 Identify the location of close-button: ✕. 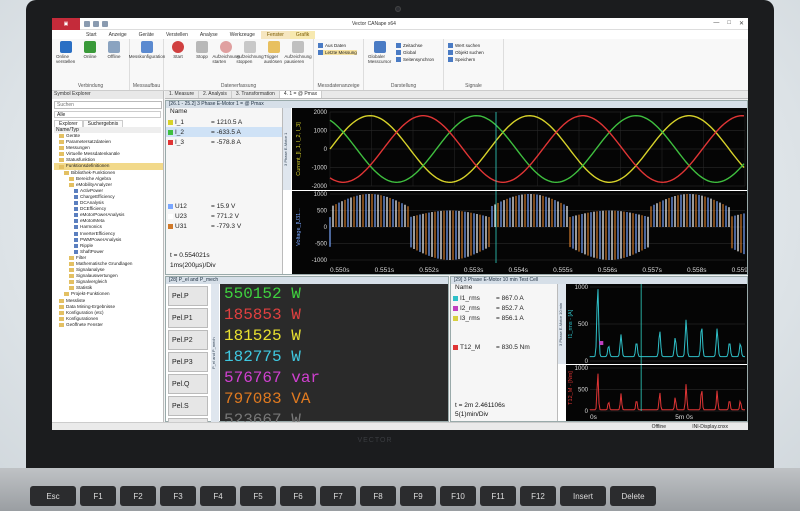
(741, 23).